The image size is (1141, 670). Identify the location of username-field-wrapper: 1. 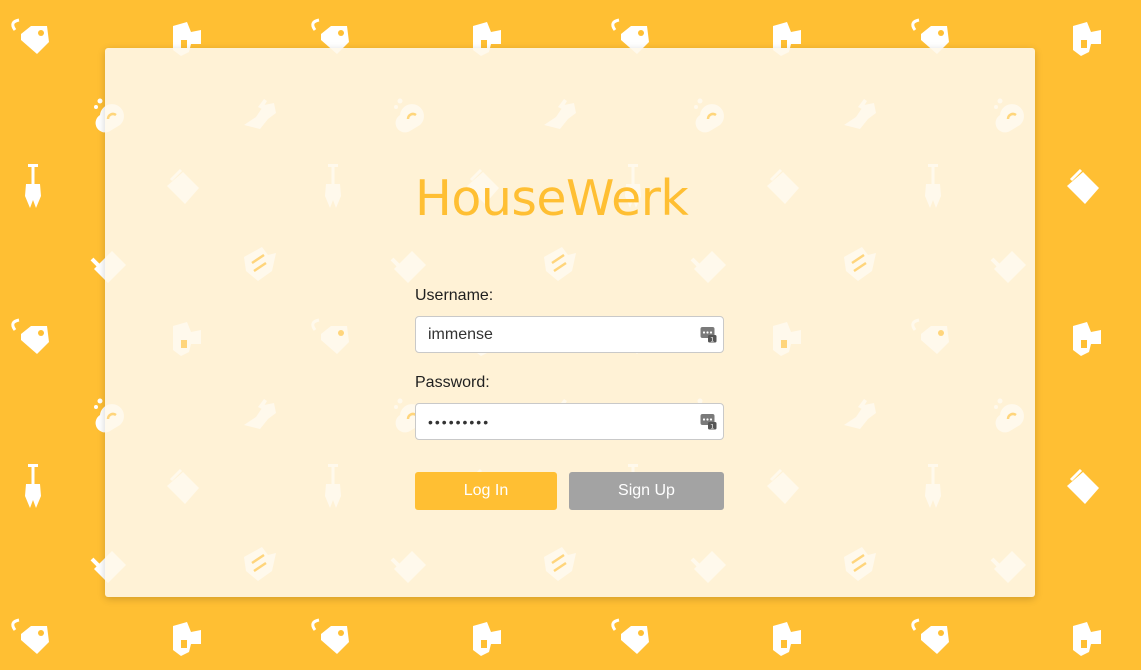
(569, 334).